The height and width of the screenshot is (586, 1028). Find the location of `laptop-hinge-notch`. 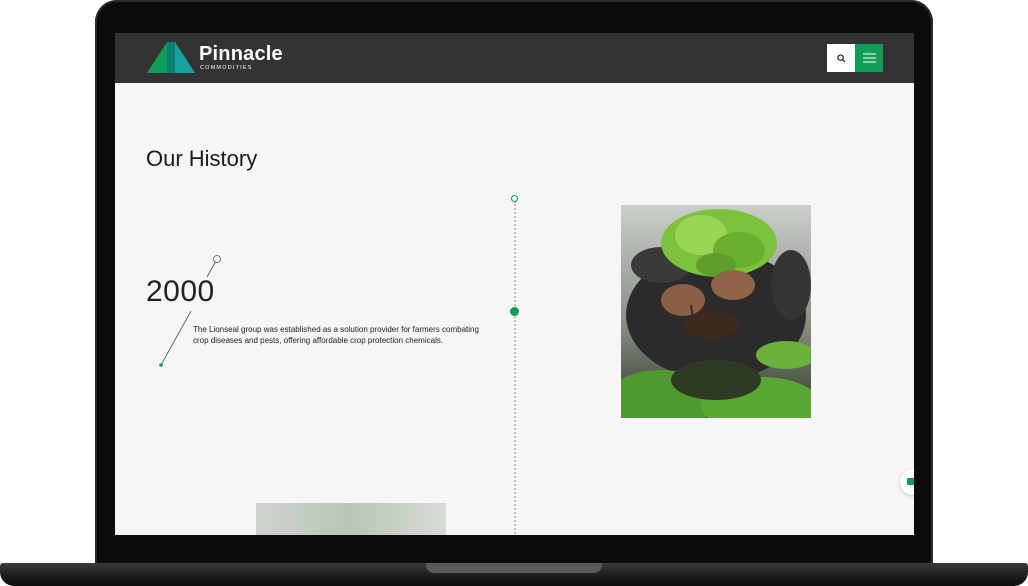

laptop-hinge-notch is located at coordinates (514, 568).